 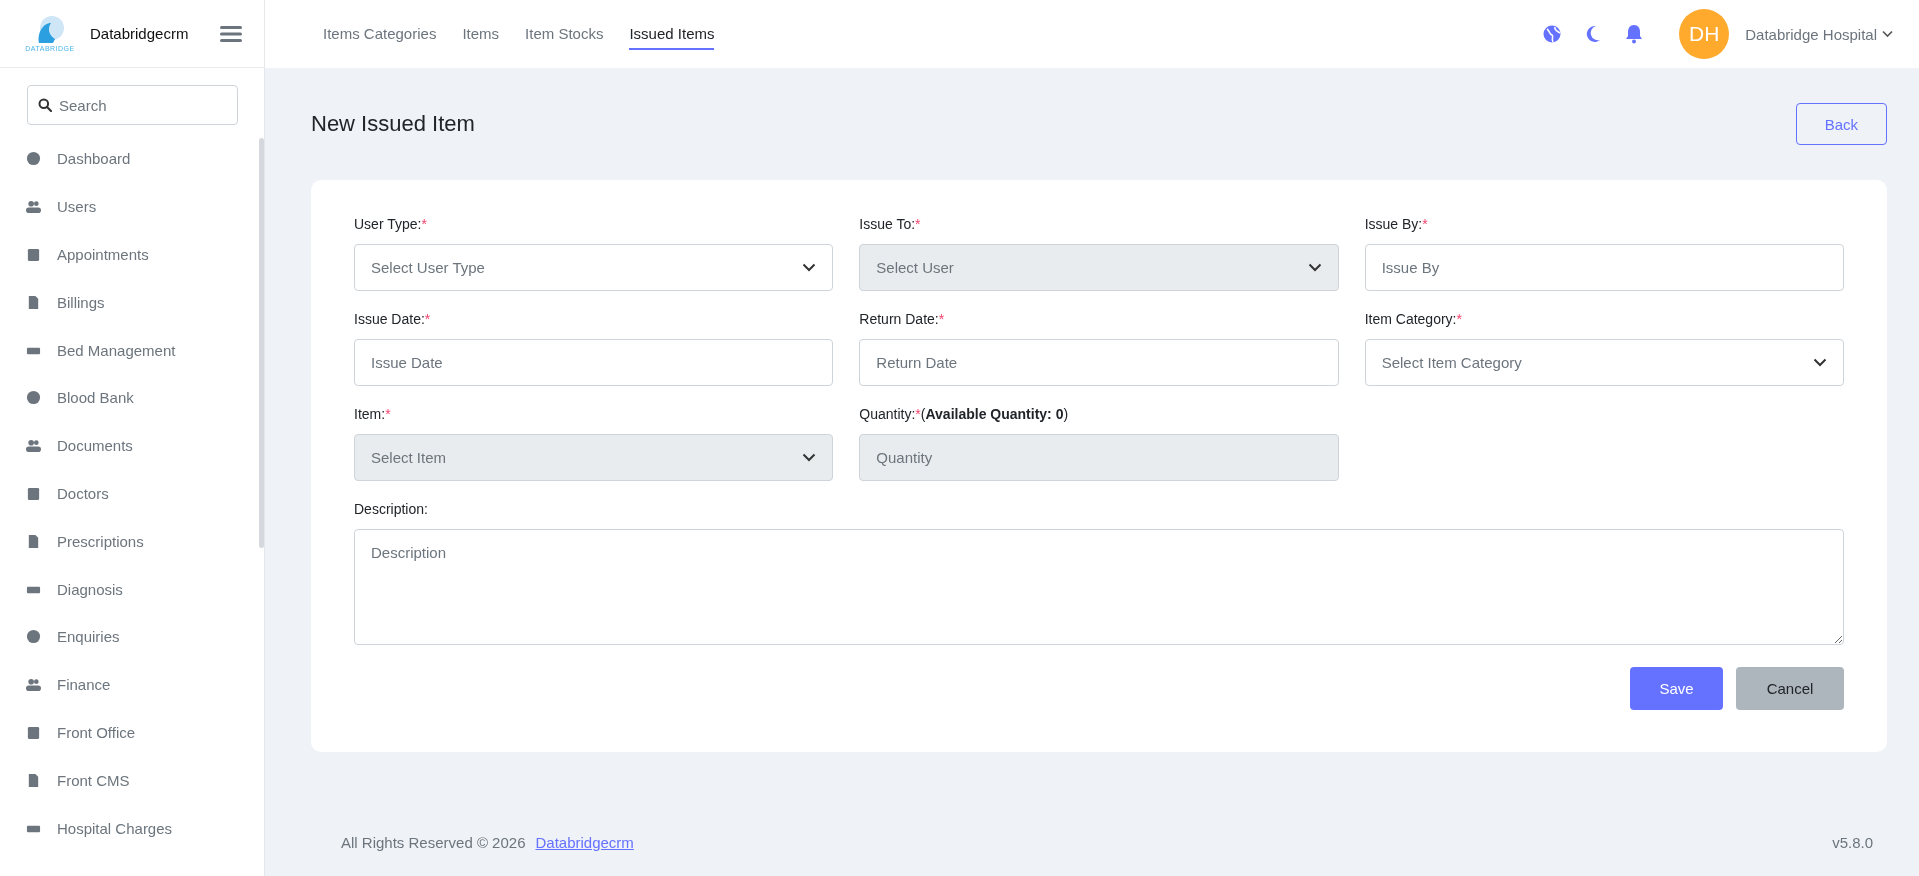 I want to click on input-field: Issue Date, so click(x=594, y=362).